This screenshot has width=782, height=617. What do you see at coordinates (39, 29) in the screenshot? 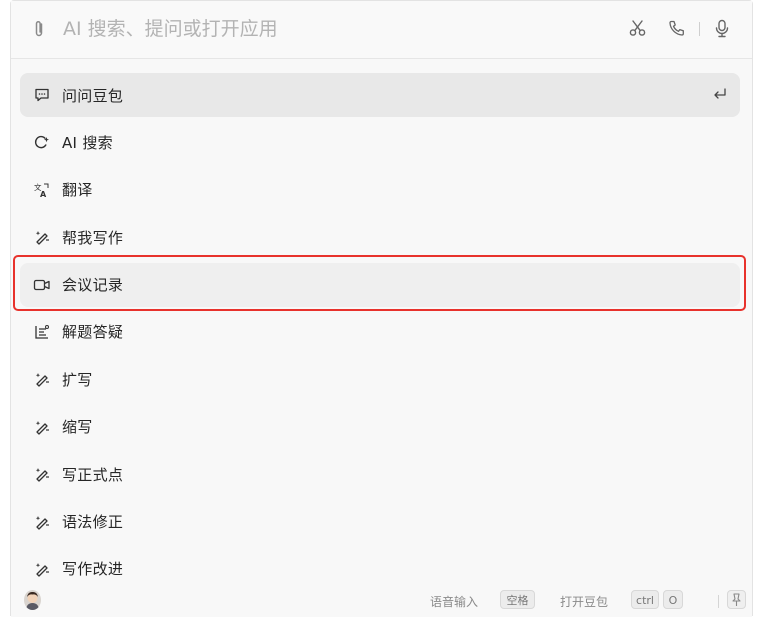
I see `paperclip-icon` at bounding box center [39, 29].